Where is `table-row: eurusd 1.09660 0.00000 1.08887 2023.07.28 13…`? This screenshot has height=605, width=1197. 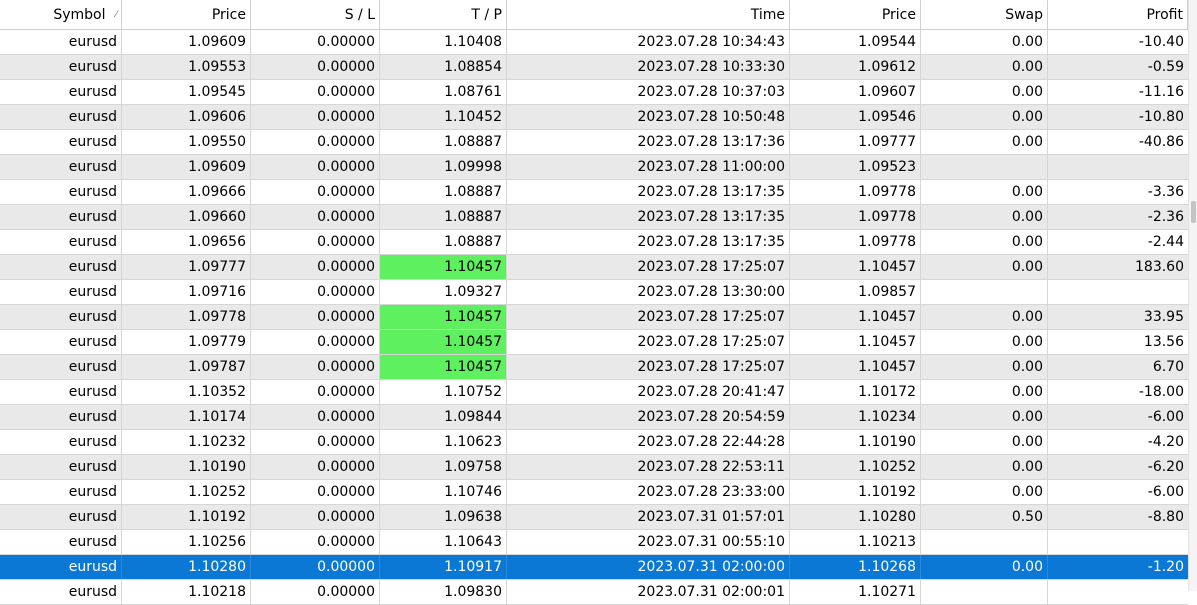
table-row: eurusd 1.09660 0.00000 1.08887 2023.07.28 13… is located at coordinates (594, 217).